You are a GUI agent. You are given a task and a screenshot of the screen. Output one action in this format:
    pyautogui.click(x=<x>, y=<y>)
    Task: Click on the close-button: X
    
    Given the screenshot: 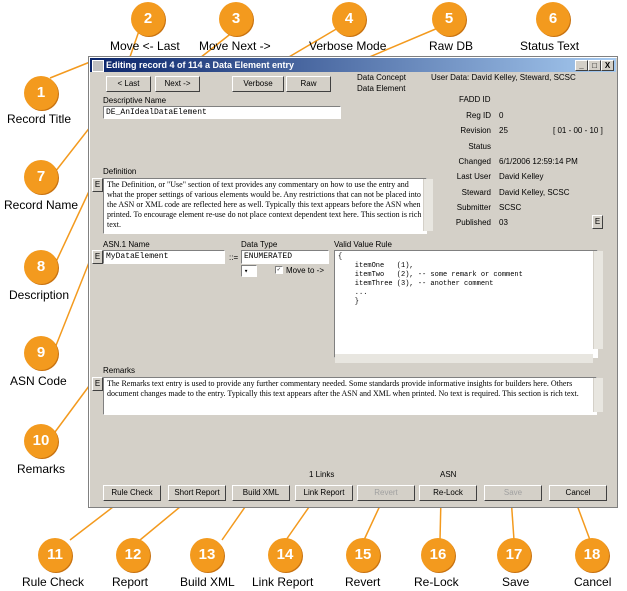 What is the action you would take?
    pyautogui.click(x=607, y=65)
    